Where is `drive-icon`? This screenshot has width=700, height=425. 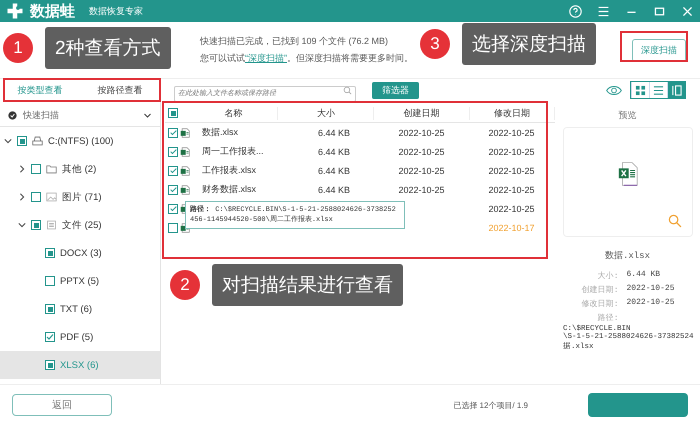 drive-icon is located at coordinates (37, 141).